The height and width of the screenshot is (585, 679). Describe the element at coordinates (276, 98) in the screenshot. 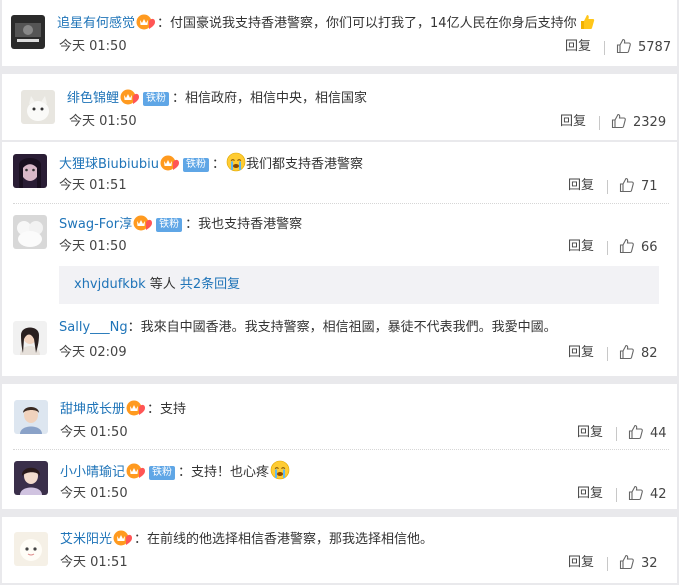

I see `comment-text: 相信政府，相信中央，相信国家` at that location.